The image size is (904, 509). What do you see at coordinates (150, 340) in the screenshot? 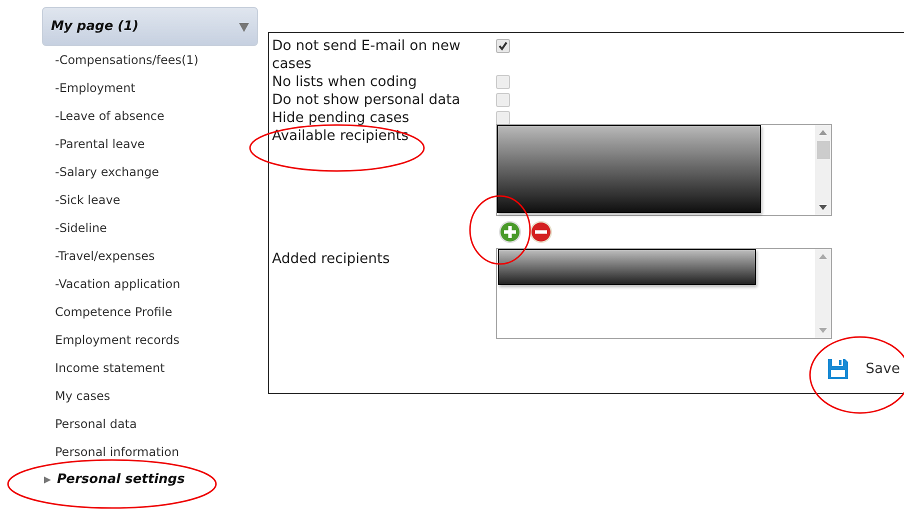
I see `sidebar-item: Employment records` at bounding box center [150, 340].